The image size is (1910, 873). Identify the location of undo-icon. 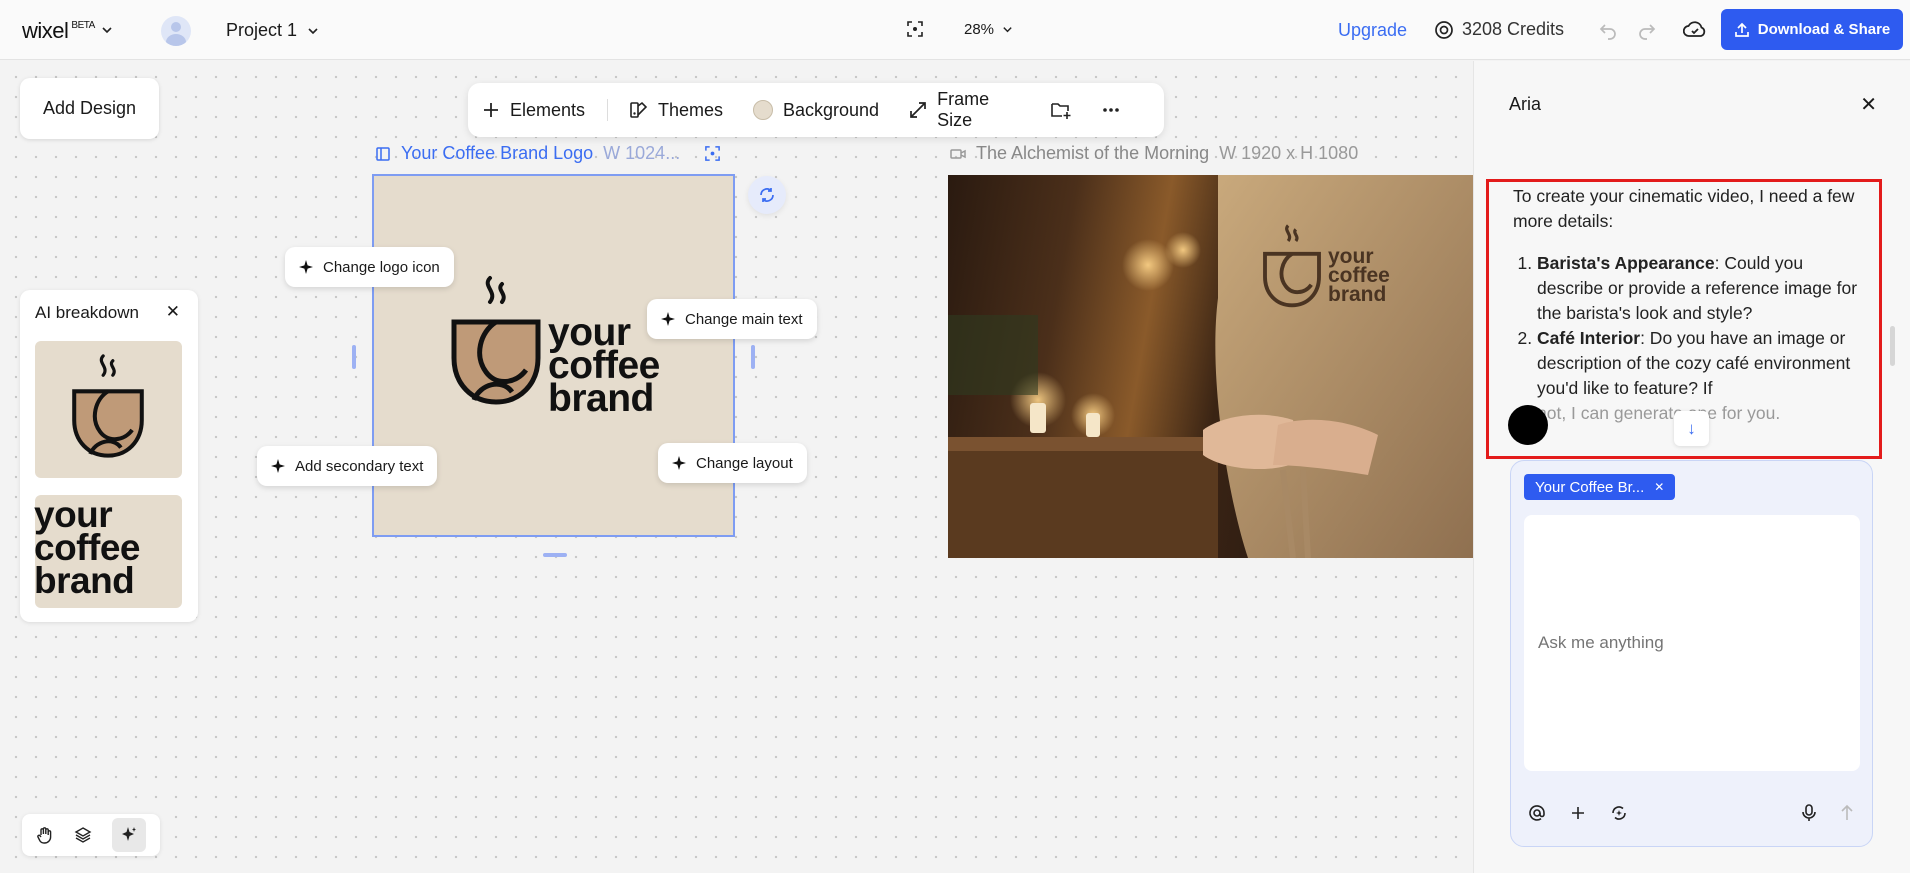
(1608, 30).